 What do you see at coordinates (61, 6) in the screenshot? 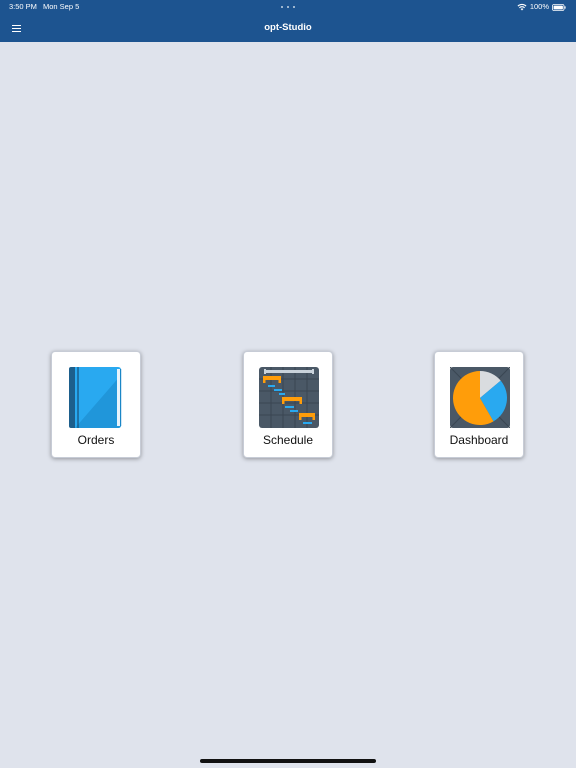
I see `status-date: Mon Sep 5` at bounding box center [61, 6].